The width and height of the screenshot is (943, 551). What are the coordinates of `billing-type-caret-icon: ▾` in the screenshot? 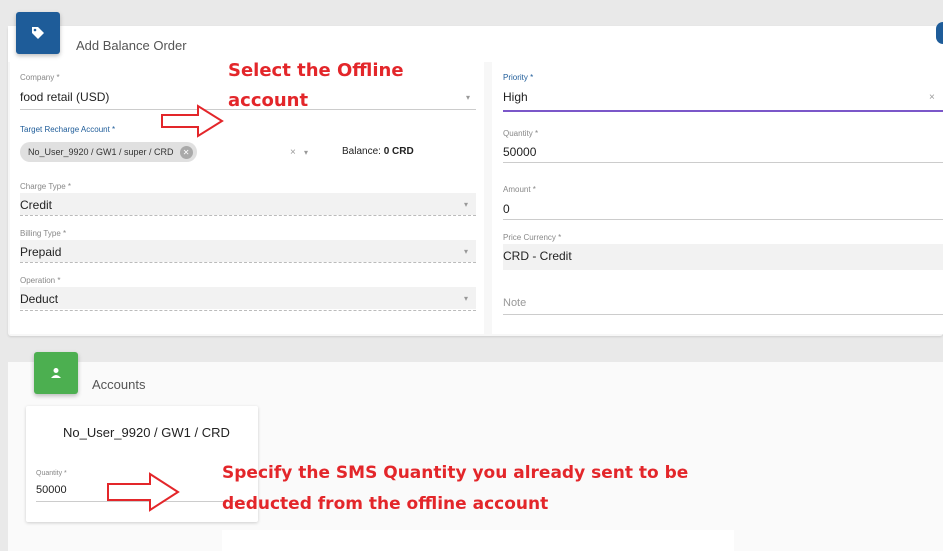 It's located at (466, 251).